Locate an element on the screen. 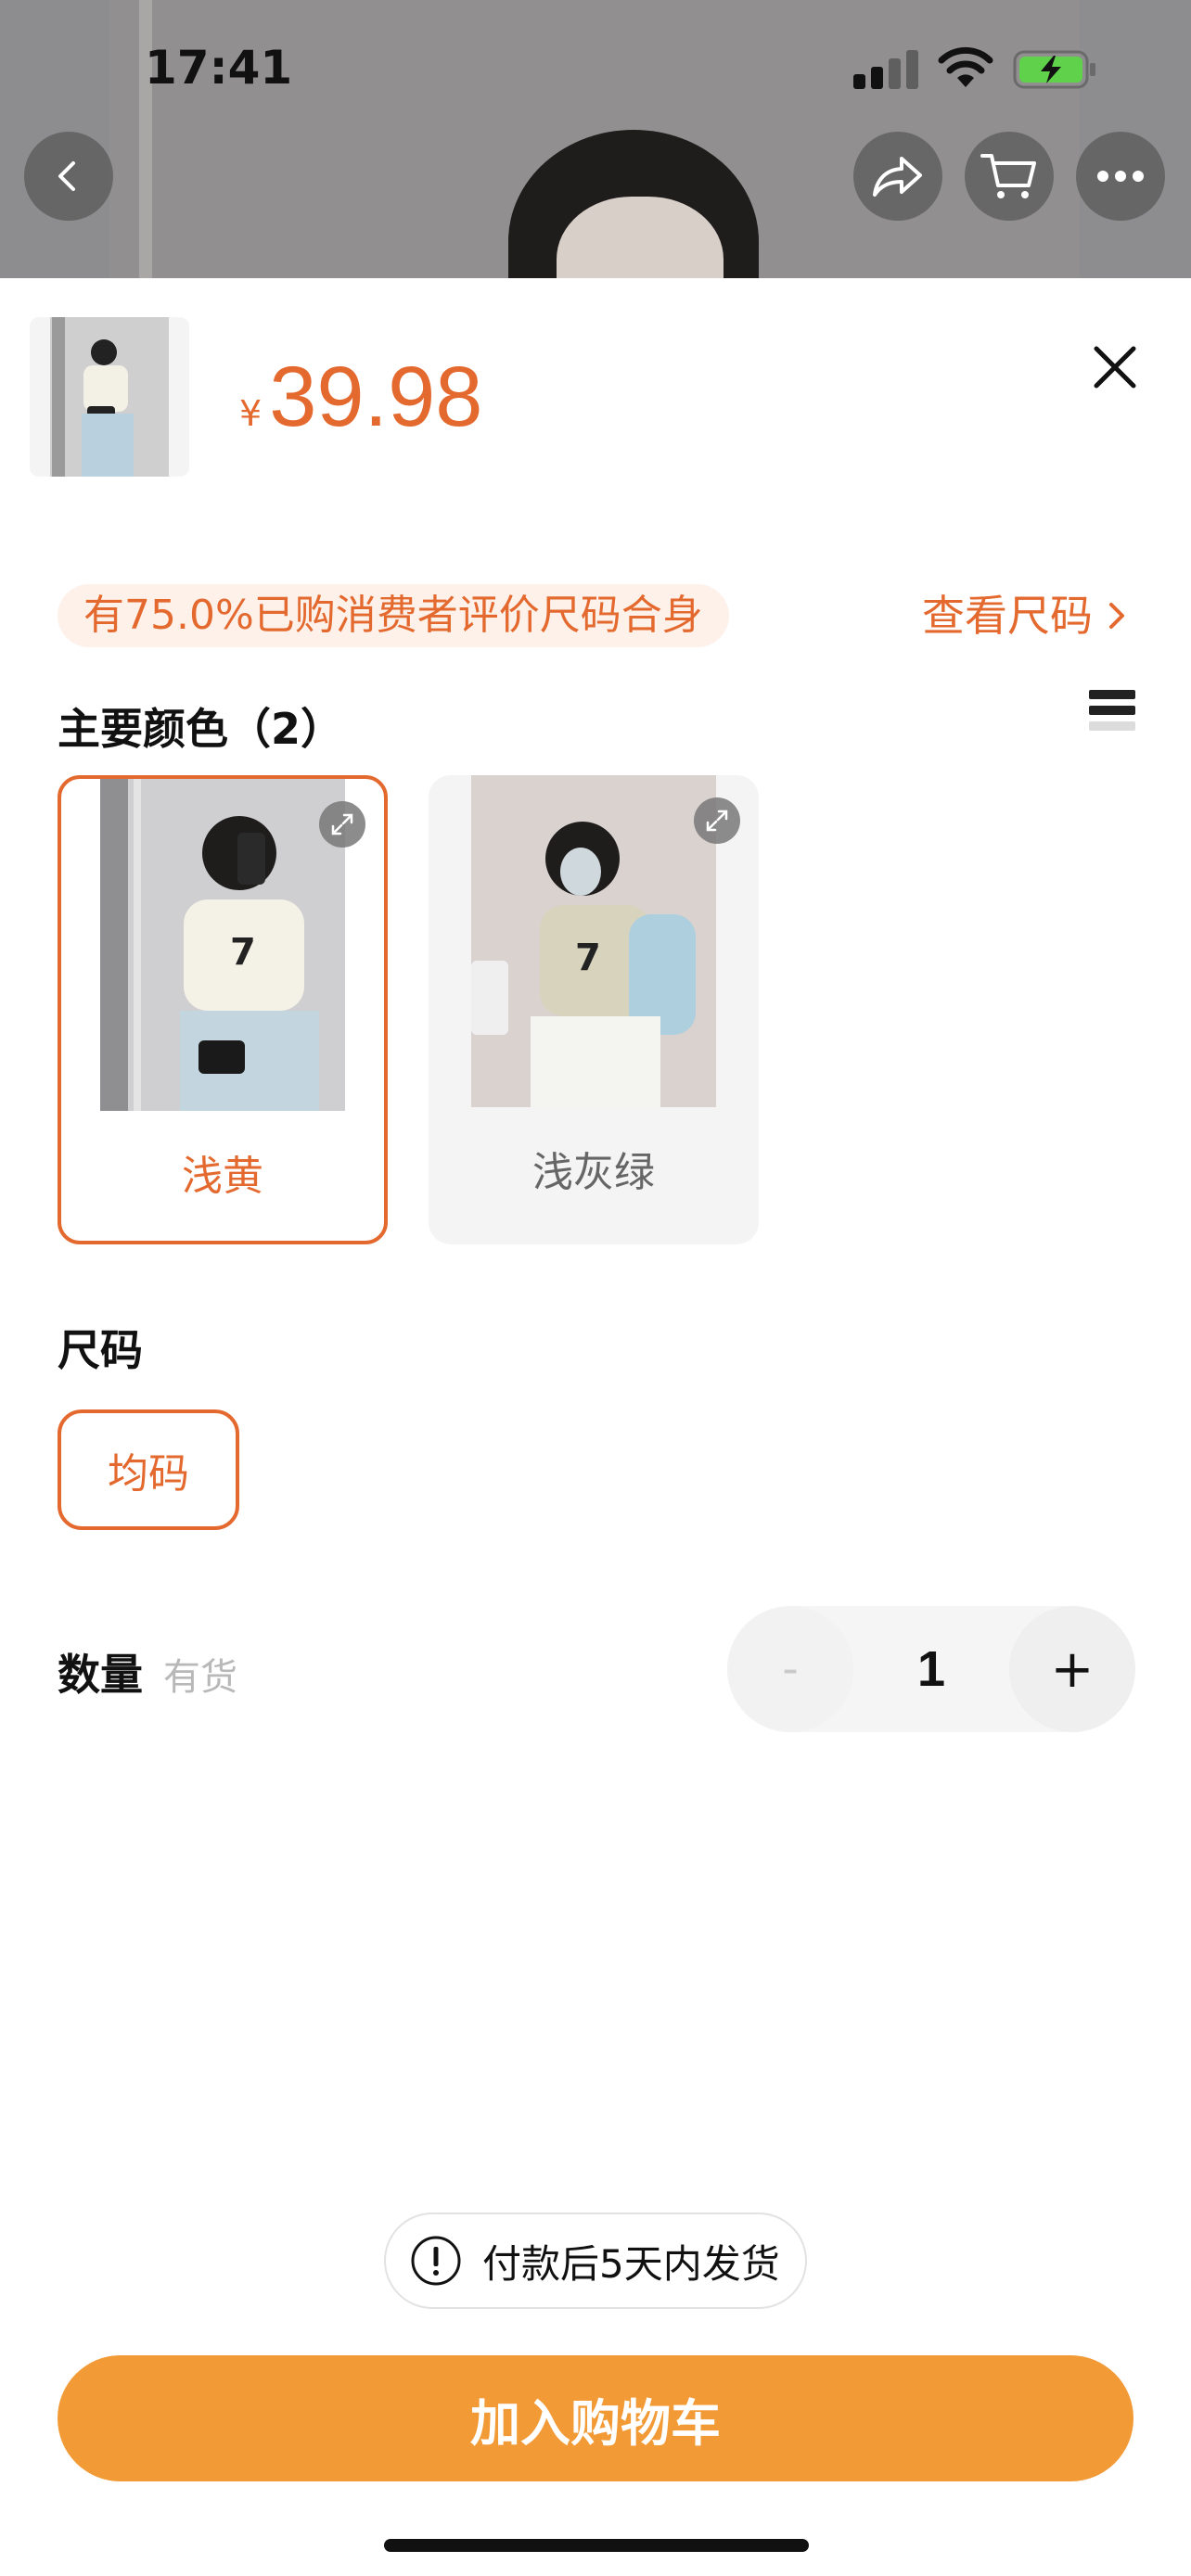  chevron-right-icon is located at coordinates (1116, 616).